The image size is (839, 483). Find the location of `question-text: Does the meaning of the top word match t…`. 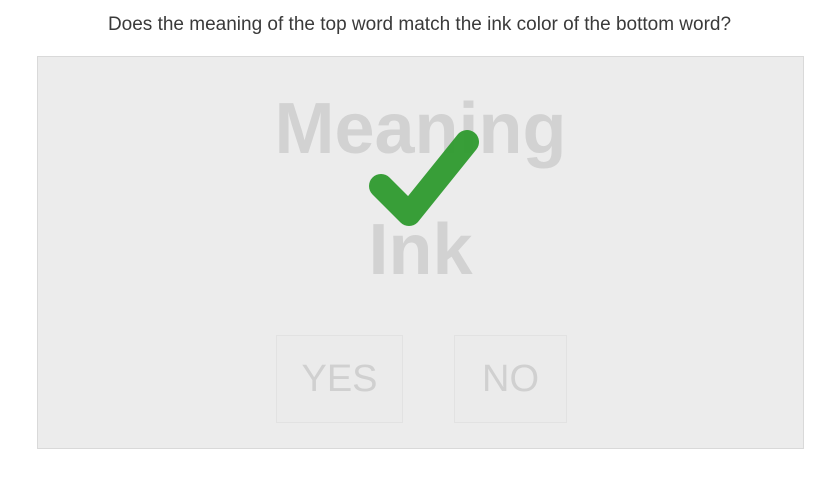

question-text: Does the meaning of the top word match t… is located at coordinates (419, 24).